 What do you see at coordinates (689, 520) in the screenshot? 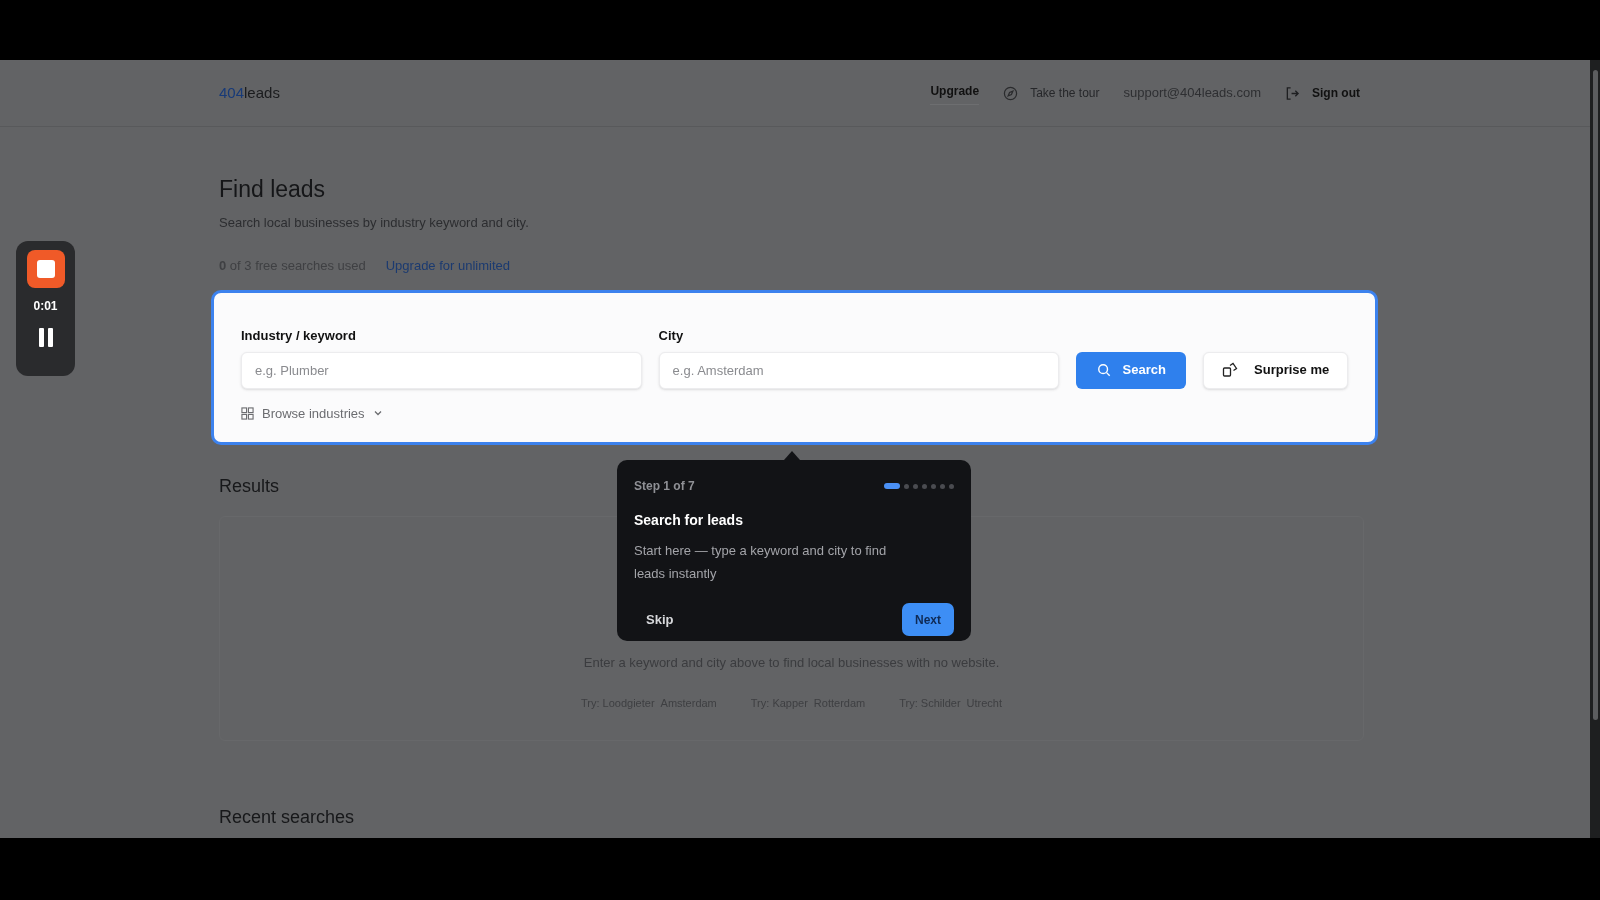
I see `popover-title: Search for leads` at bounding box center [689, 520].